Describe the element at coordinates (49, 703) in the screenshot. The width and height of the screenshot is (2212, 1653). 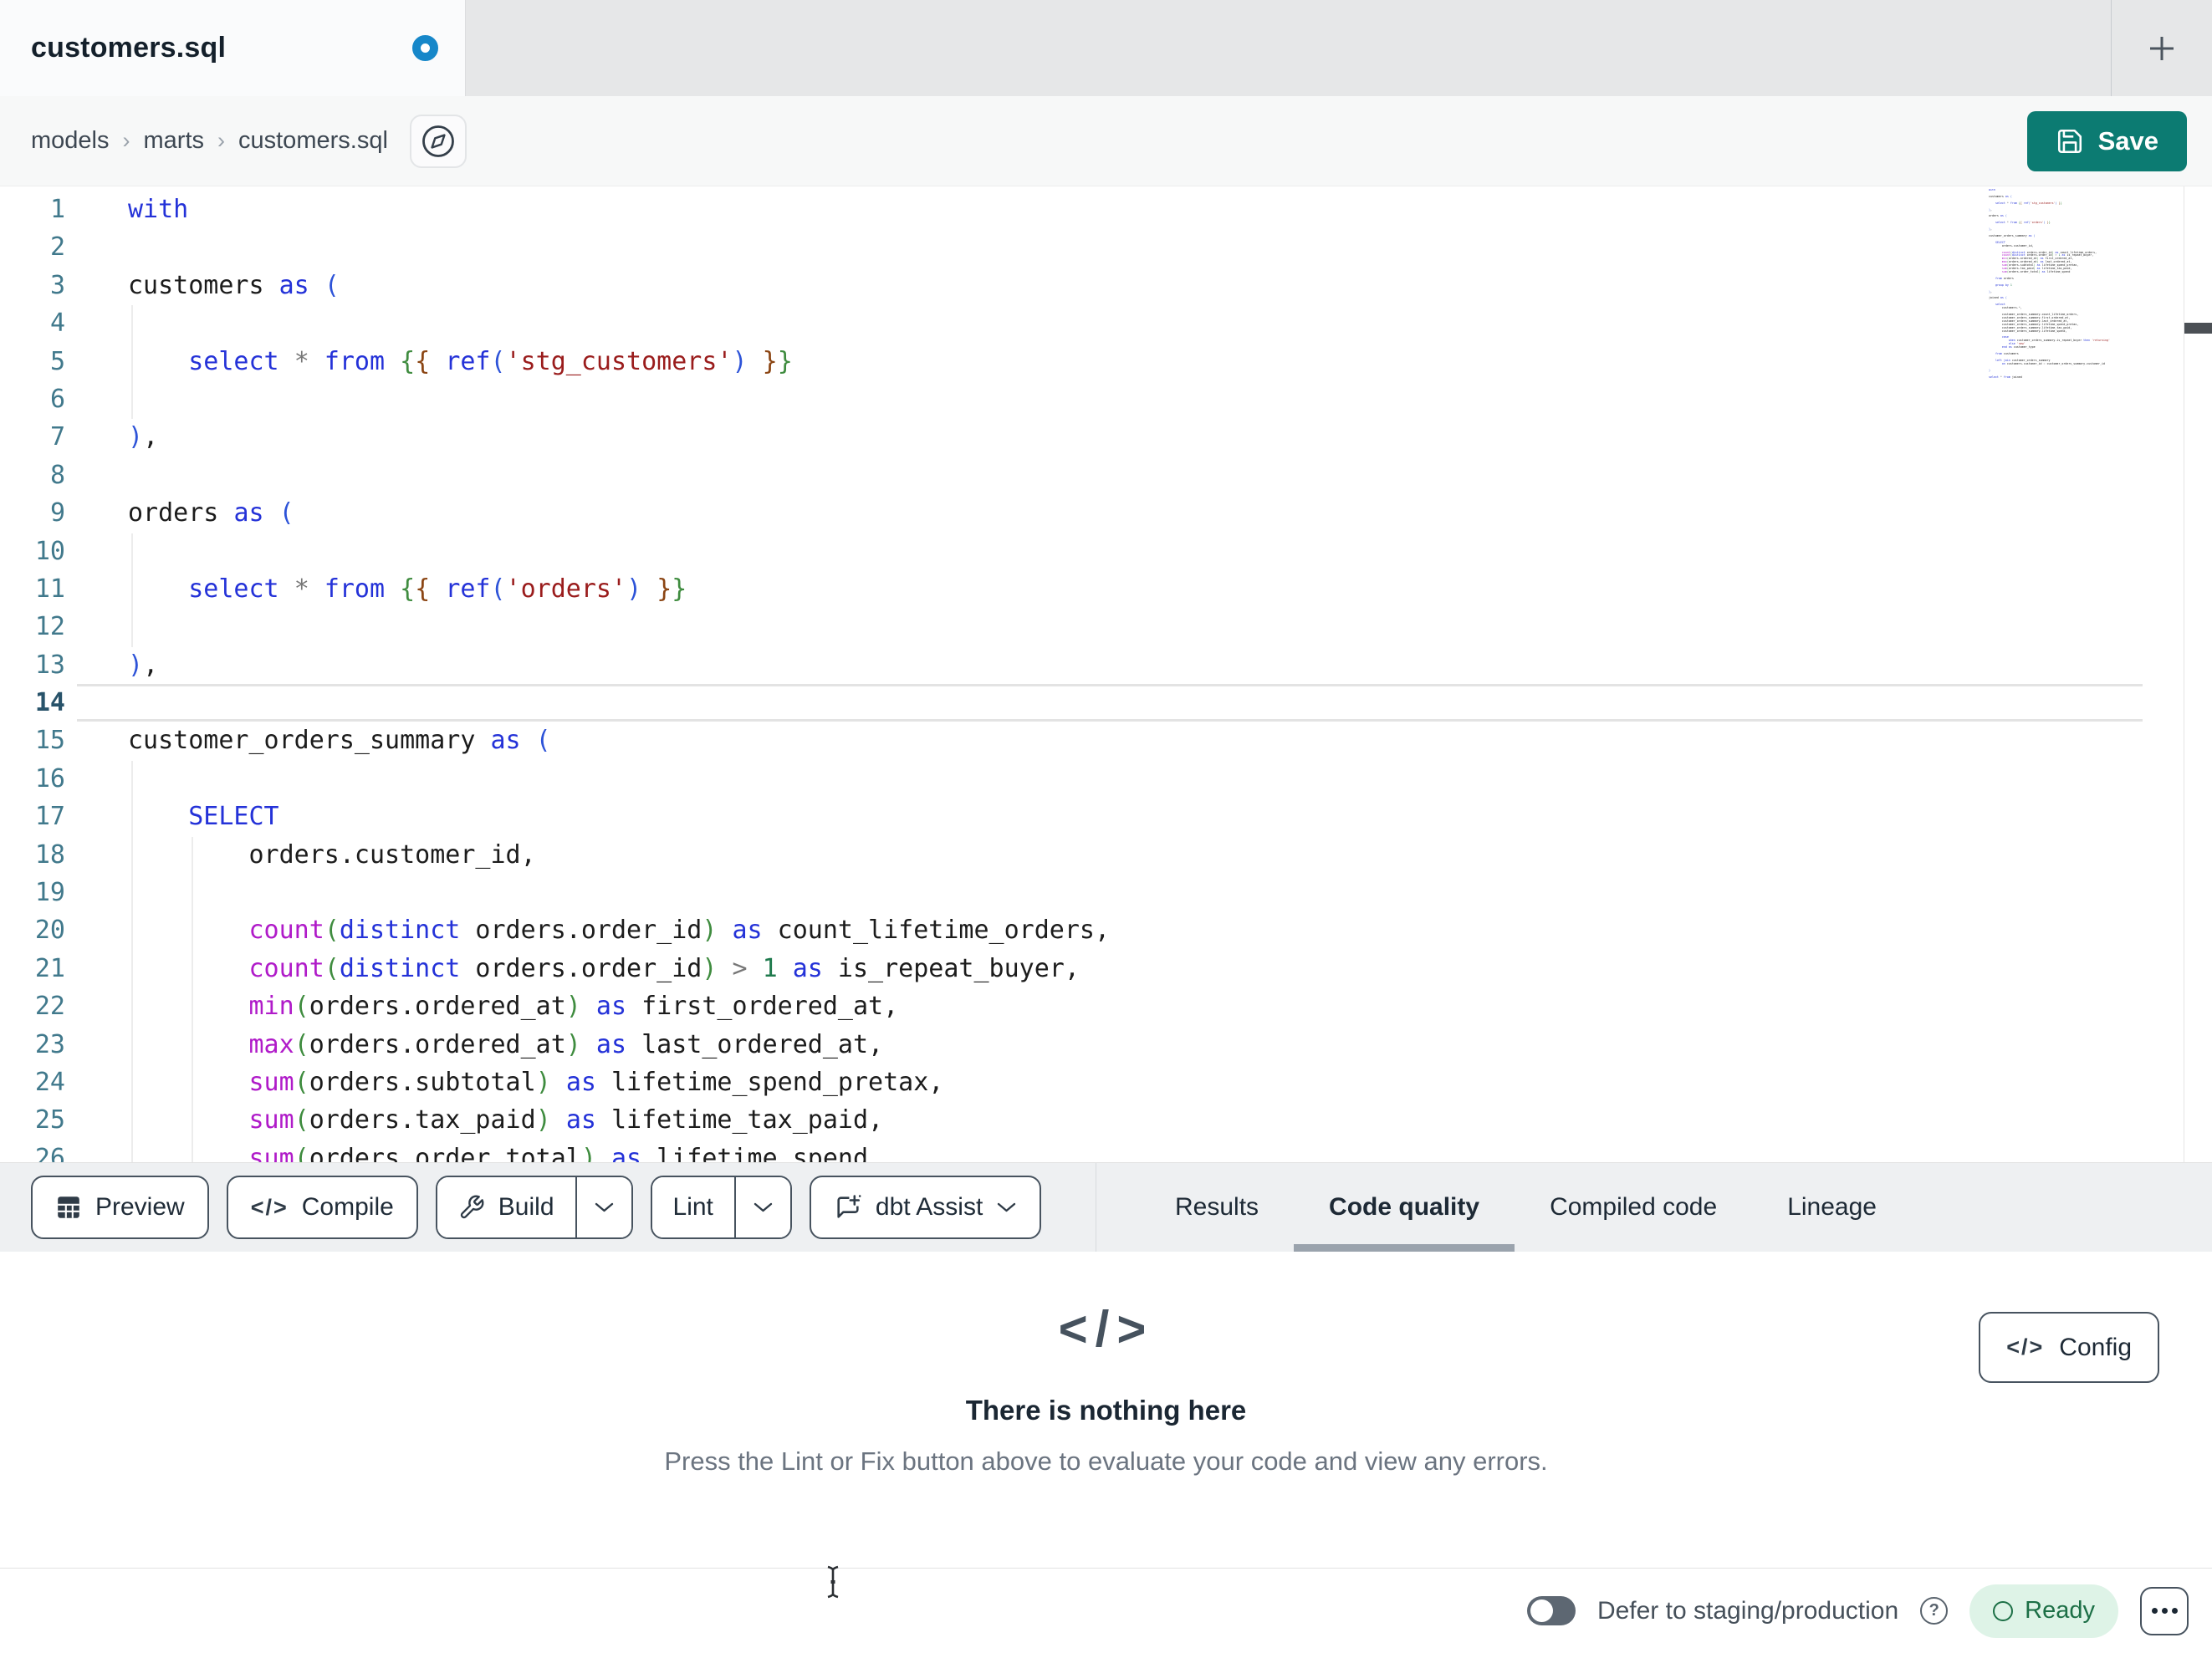
I see `line-number: 14` at that location.